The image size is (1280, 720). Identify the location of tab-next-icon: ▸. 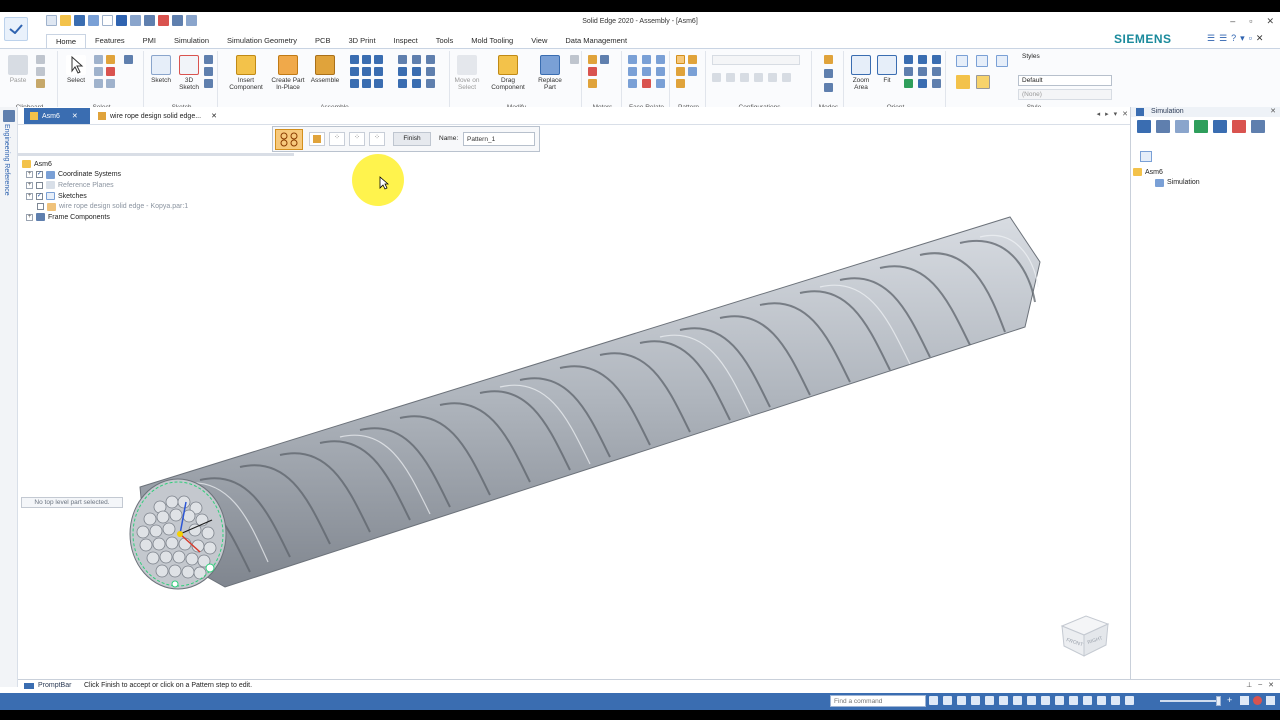
(1107, 114).